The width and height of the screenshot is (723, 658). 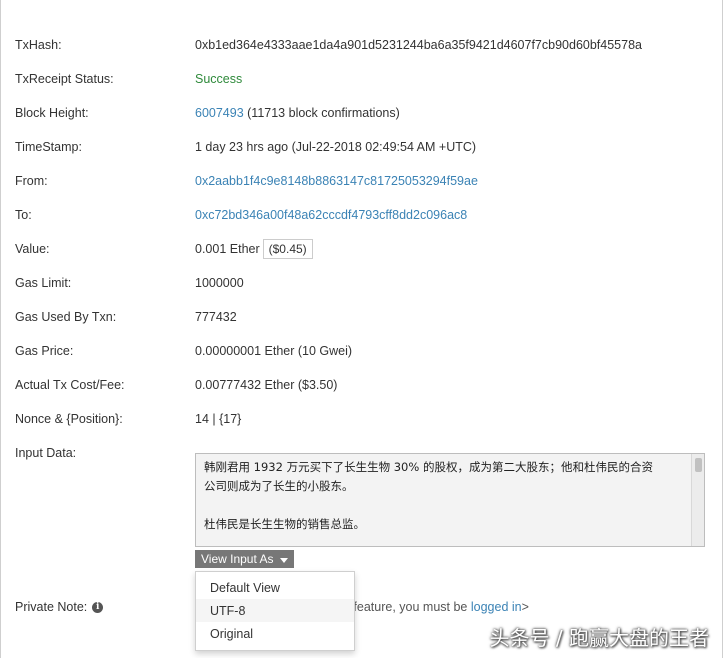 What do you see at coordinates (496, 607) in the screenshot?
I see `logged-in-link: logged in` at bounding box center [496, 607].